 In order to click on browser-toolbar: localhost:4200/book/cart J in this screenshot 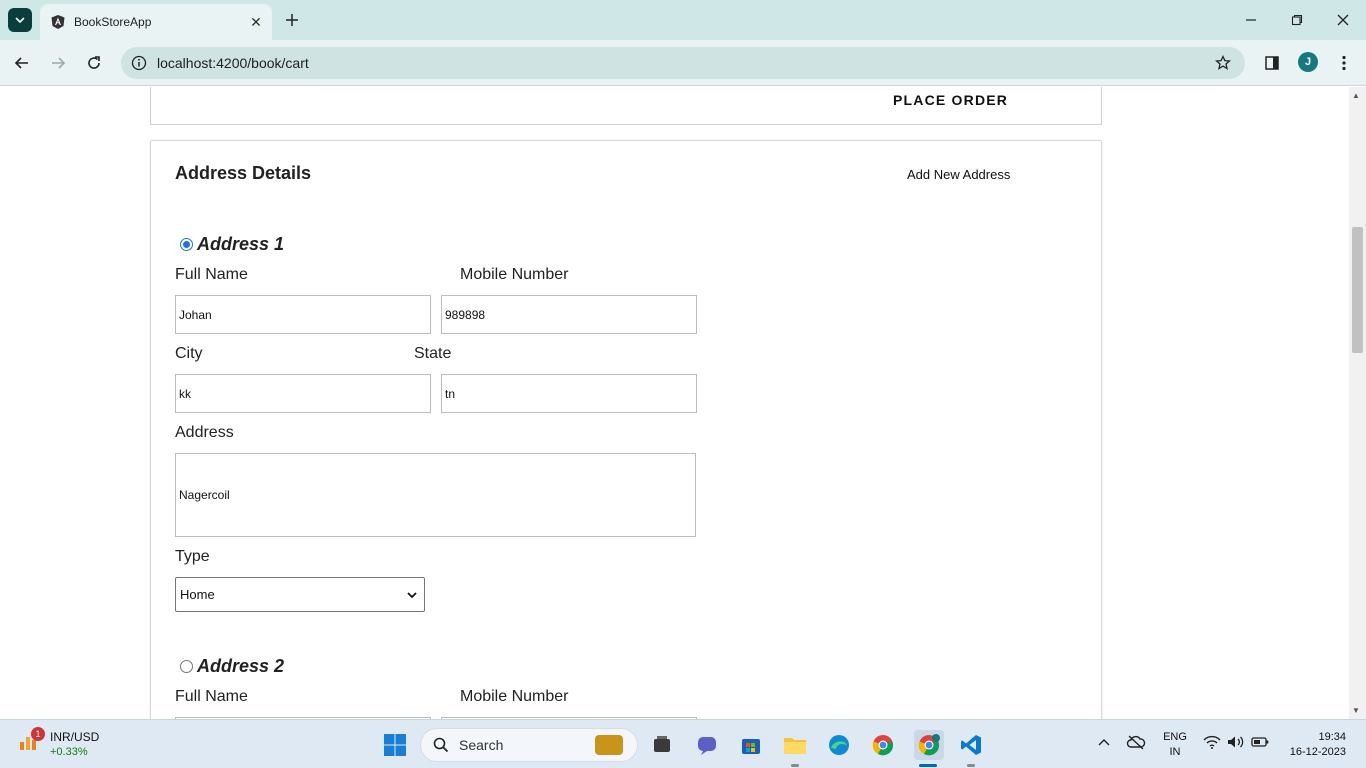, I will do `click(683, 63)`.